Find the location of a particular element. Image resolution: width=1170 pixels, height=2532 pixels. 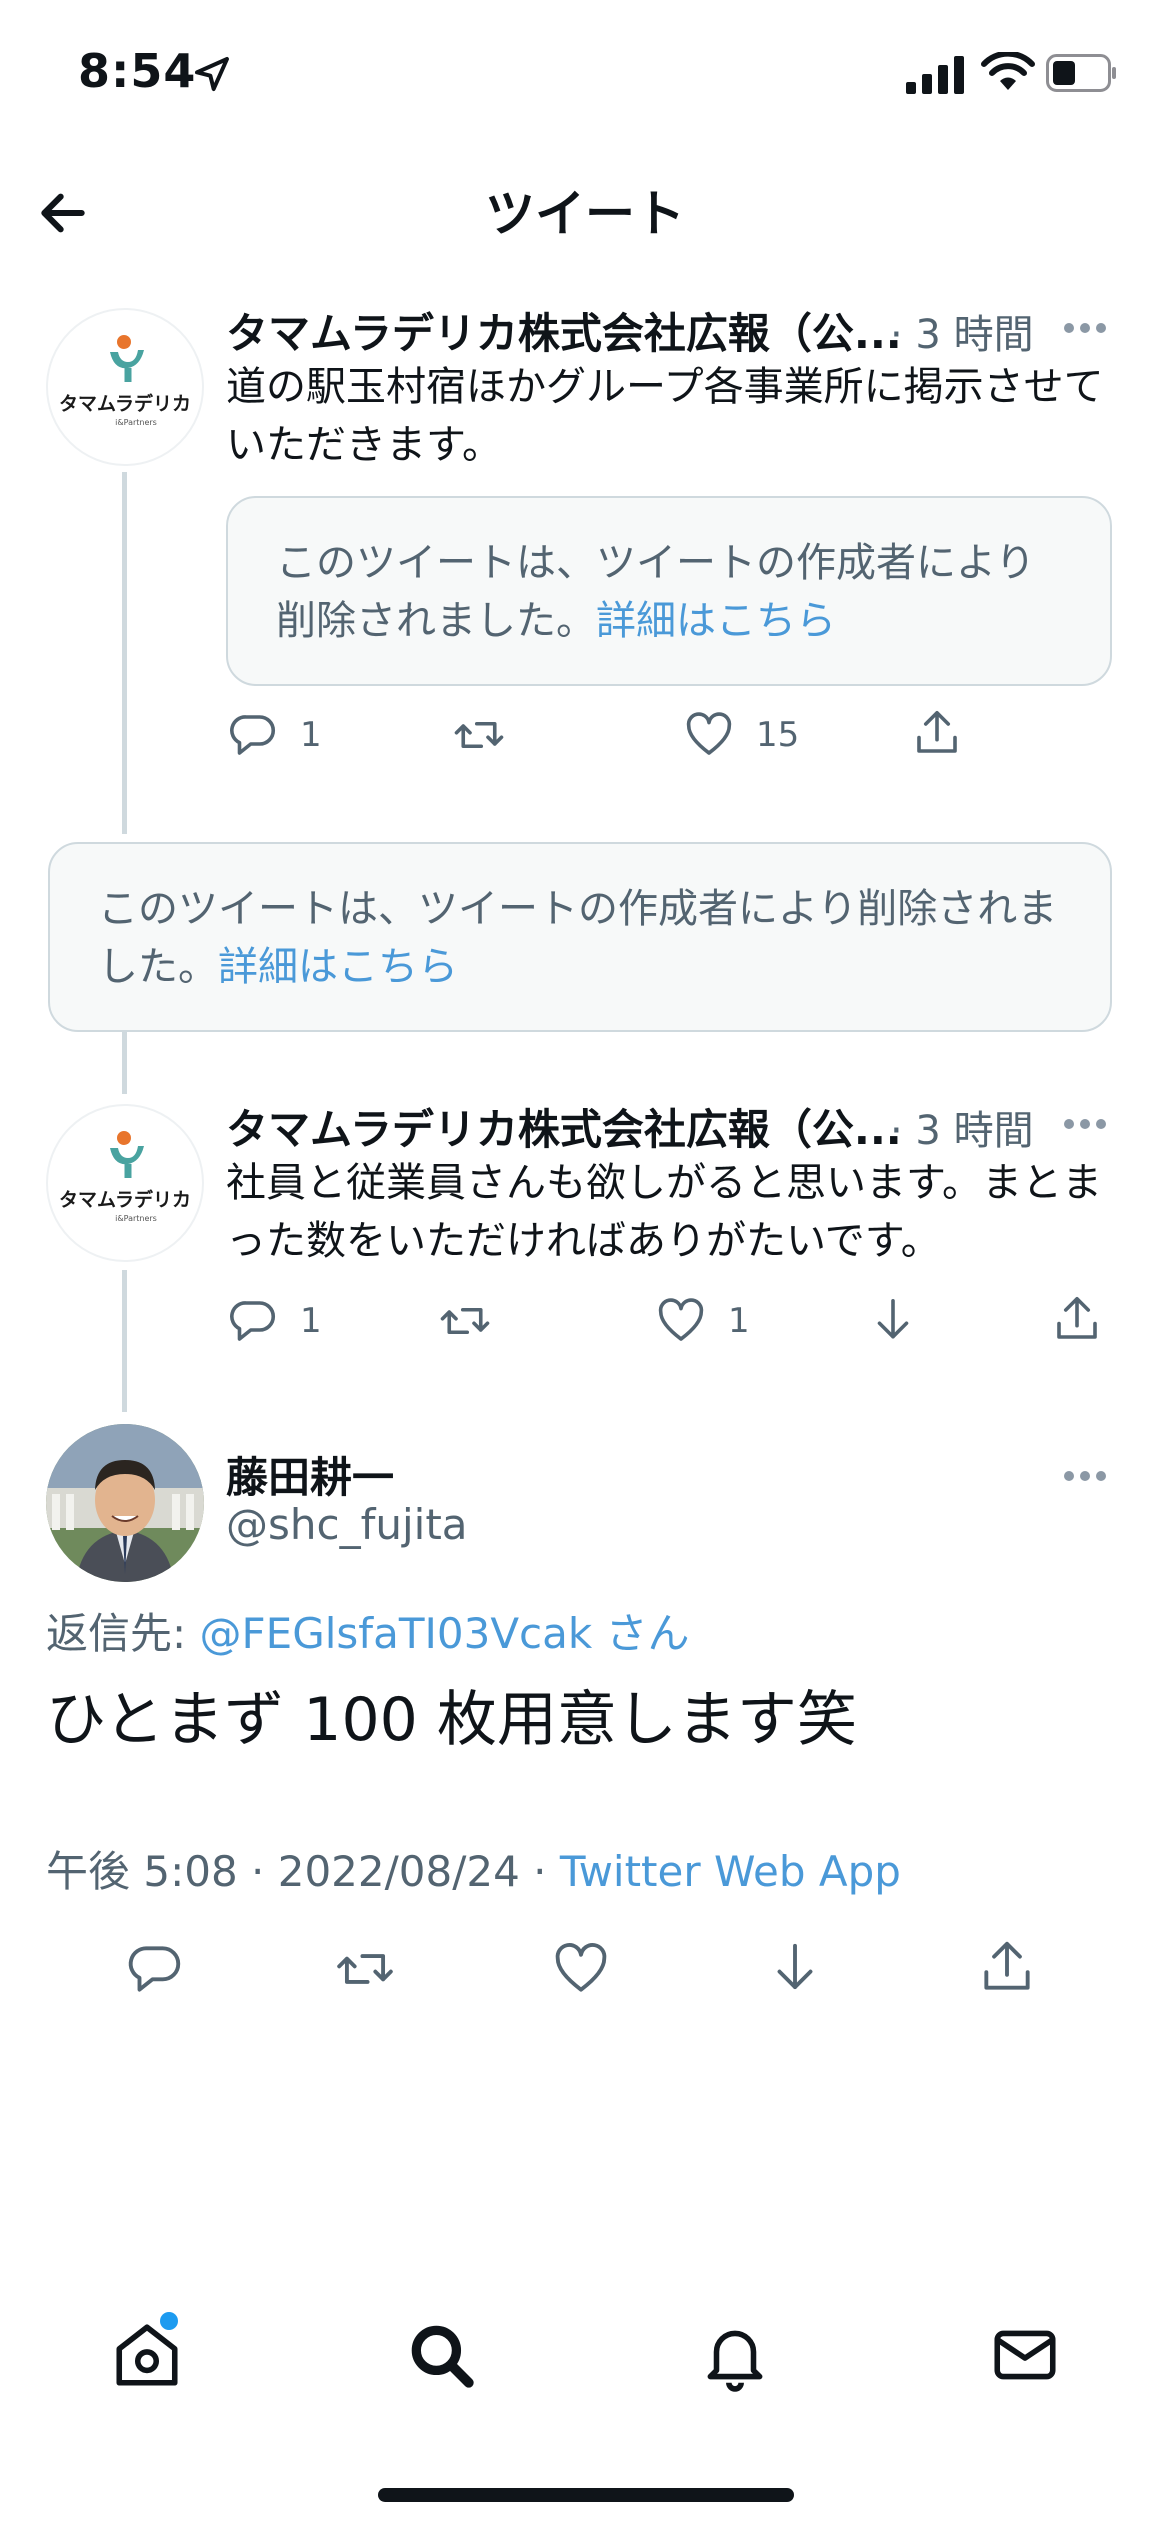

tab-messages is located at coordinates (1025, 2357).